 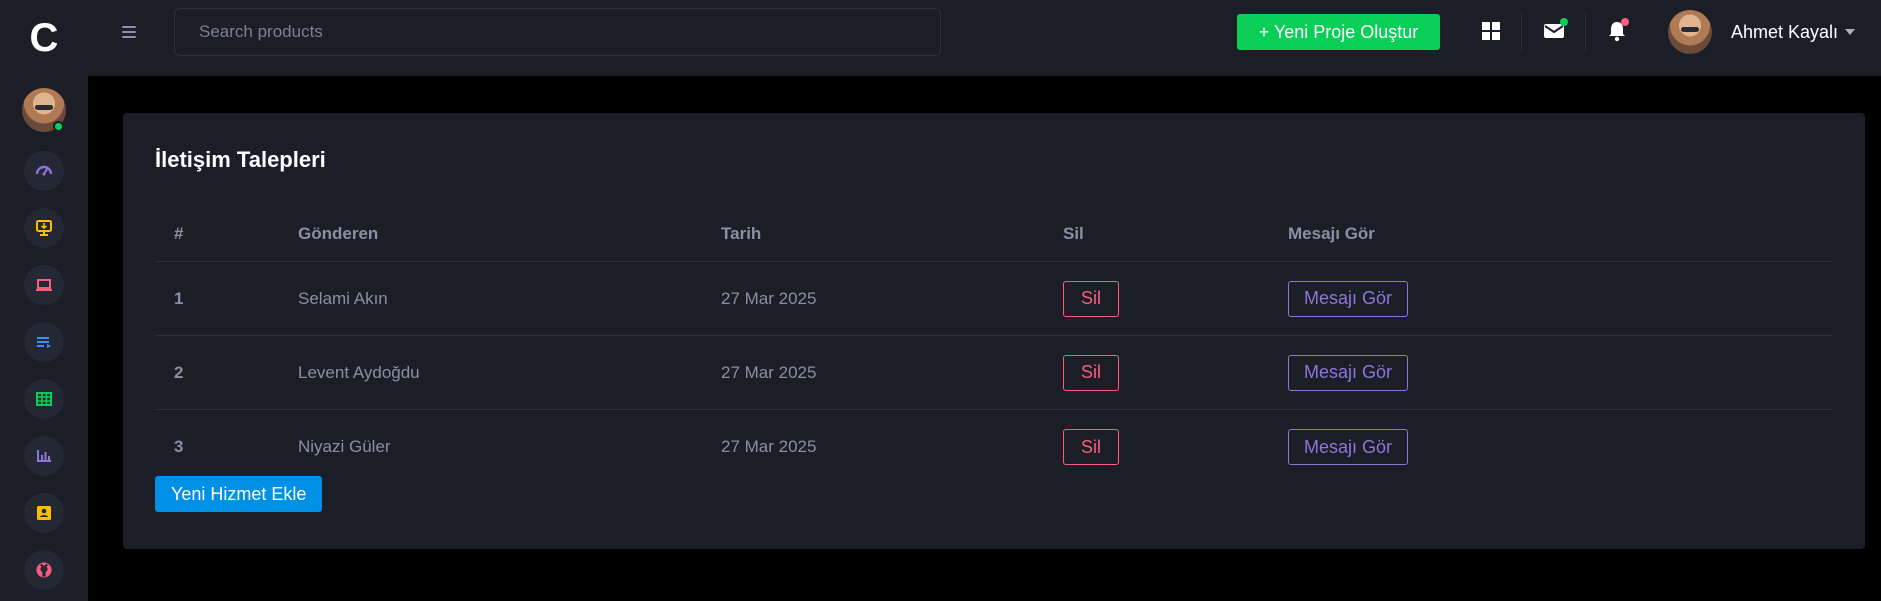 I want to click on mail-badge, so click(x=1564, y=22).